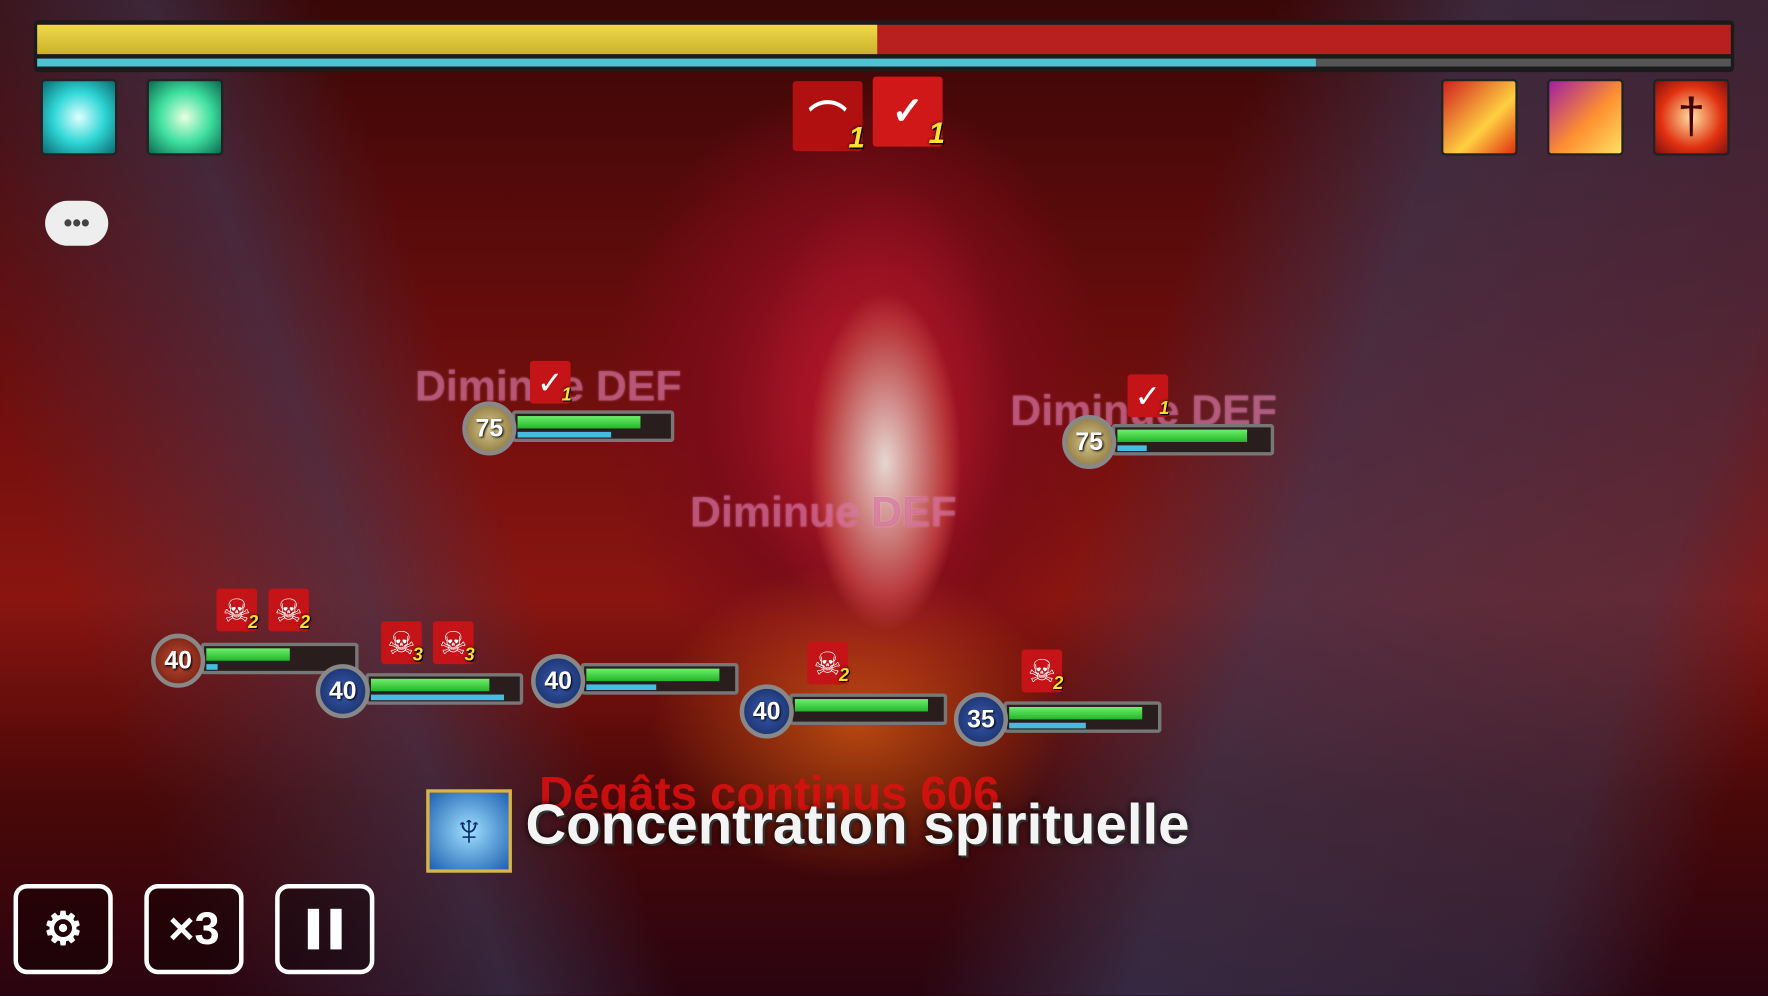 The width and height of the screenshot is (1768, 996). I want to click on speed-label: ×3, so click(194, 928).